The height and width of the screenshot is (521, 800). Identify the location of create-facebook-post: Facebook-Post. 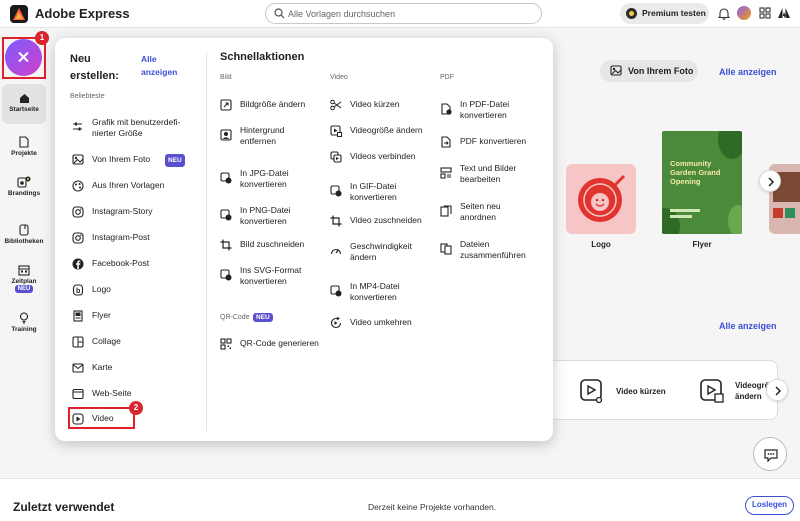
(132, 264).